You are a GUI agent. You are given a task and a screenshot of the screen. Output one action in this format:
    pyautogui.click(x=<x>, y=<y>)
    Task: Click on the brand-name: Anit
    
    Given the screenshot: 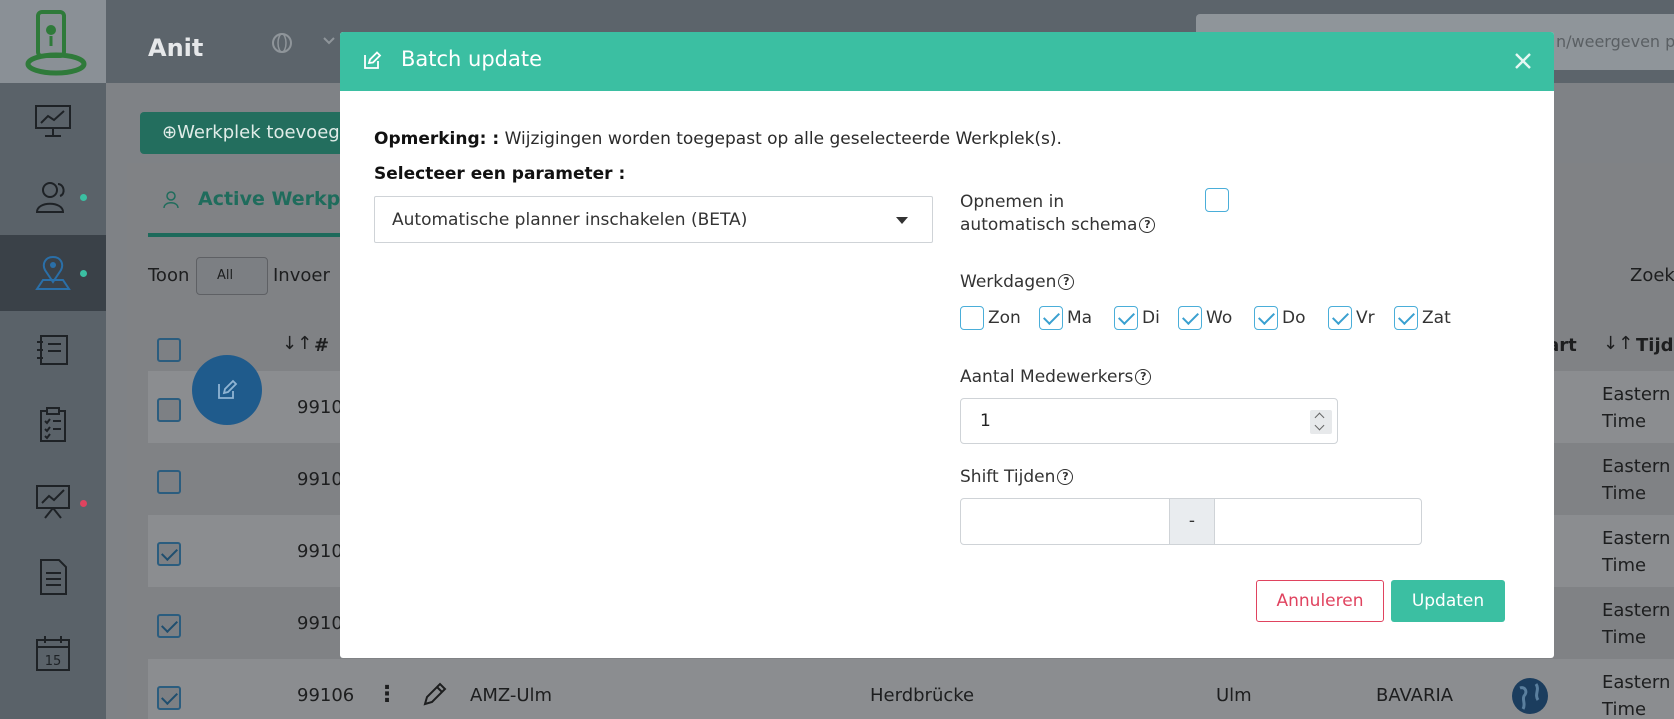 What is the action you would take?
    pyautogui.click(x=176, y=48)
    